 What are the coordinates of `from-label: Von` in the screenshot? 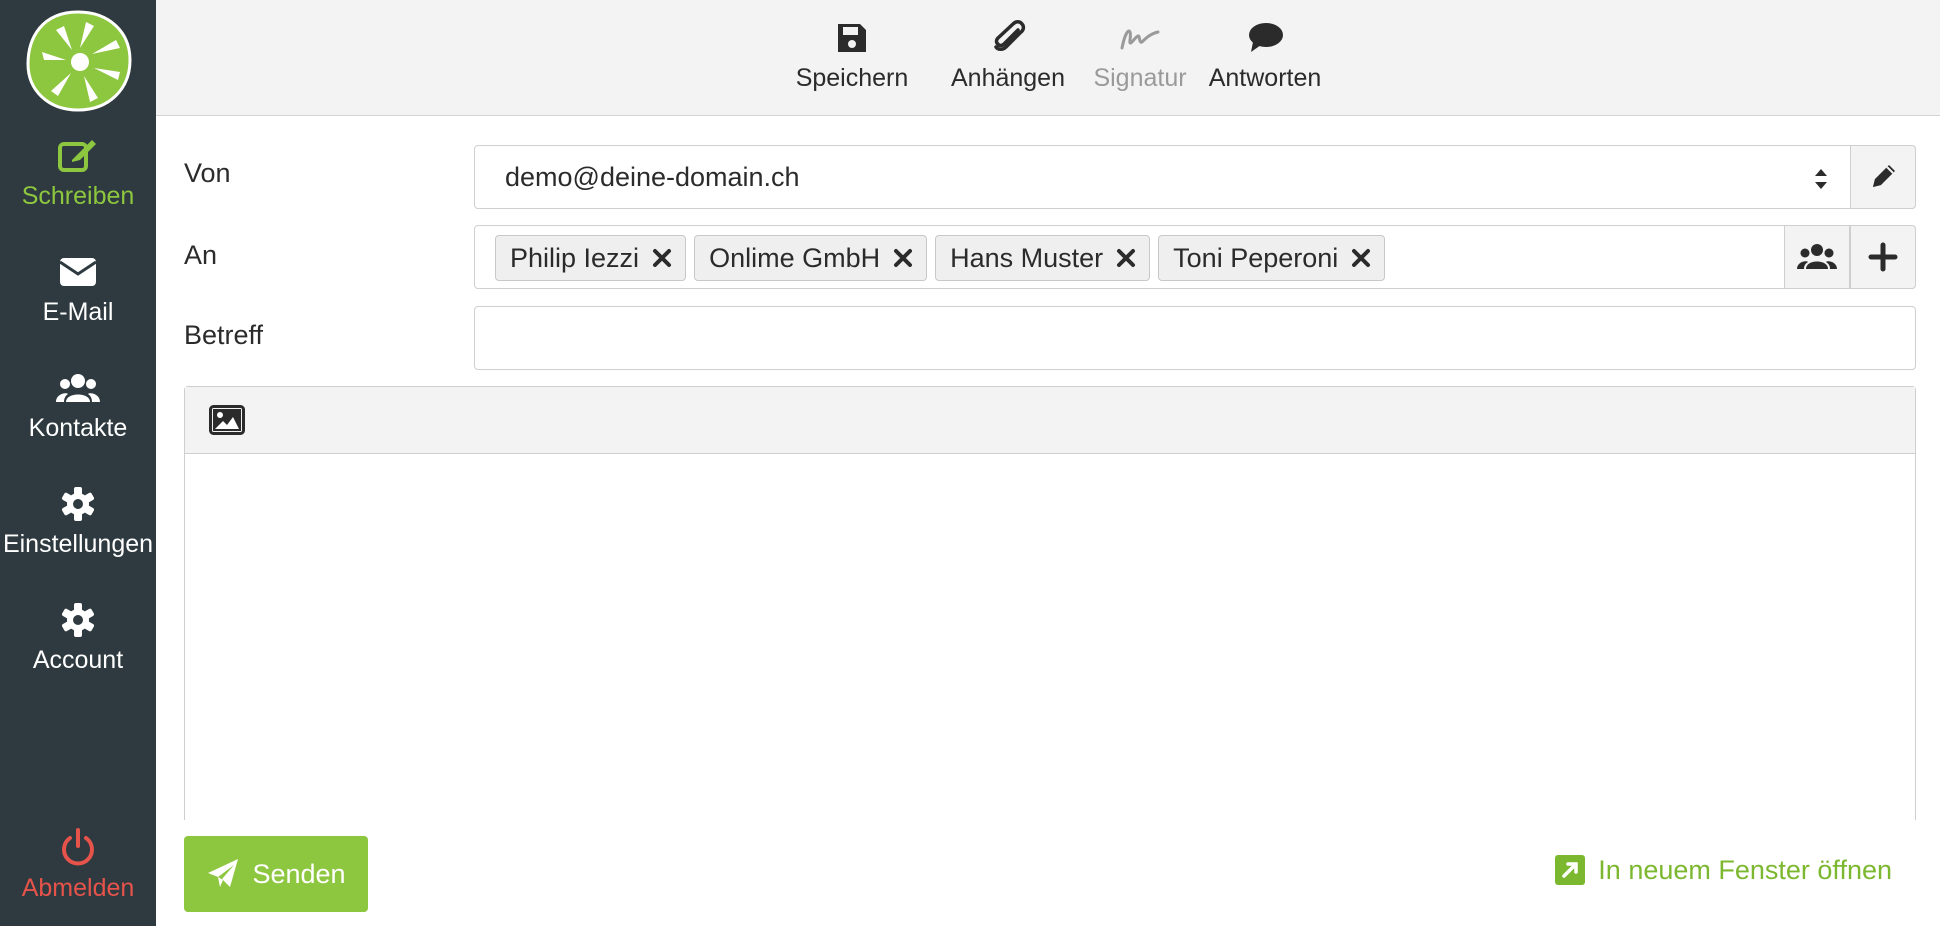 It's located at (207, 173).